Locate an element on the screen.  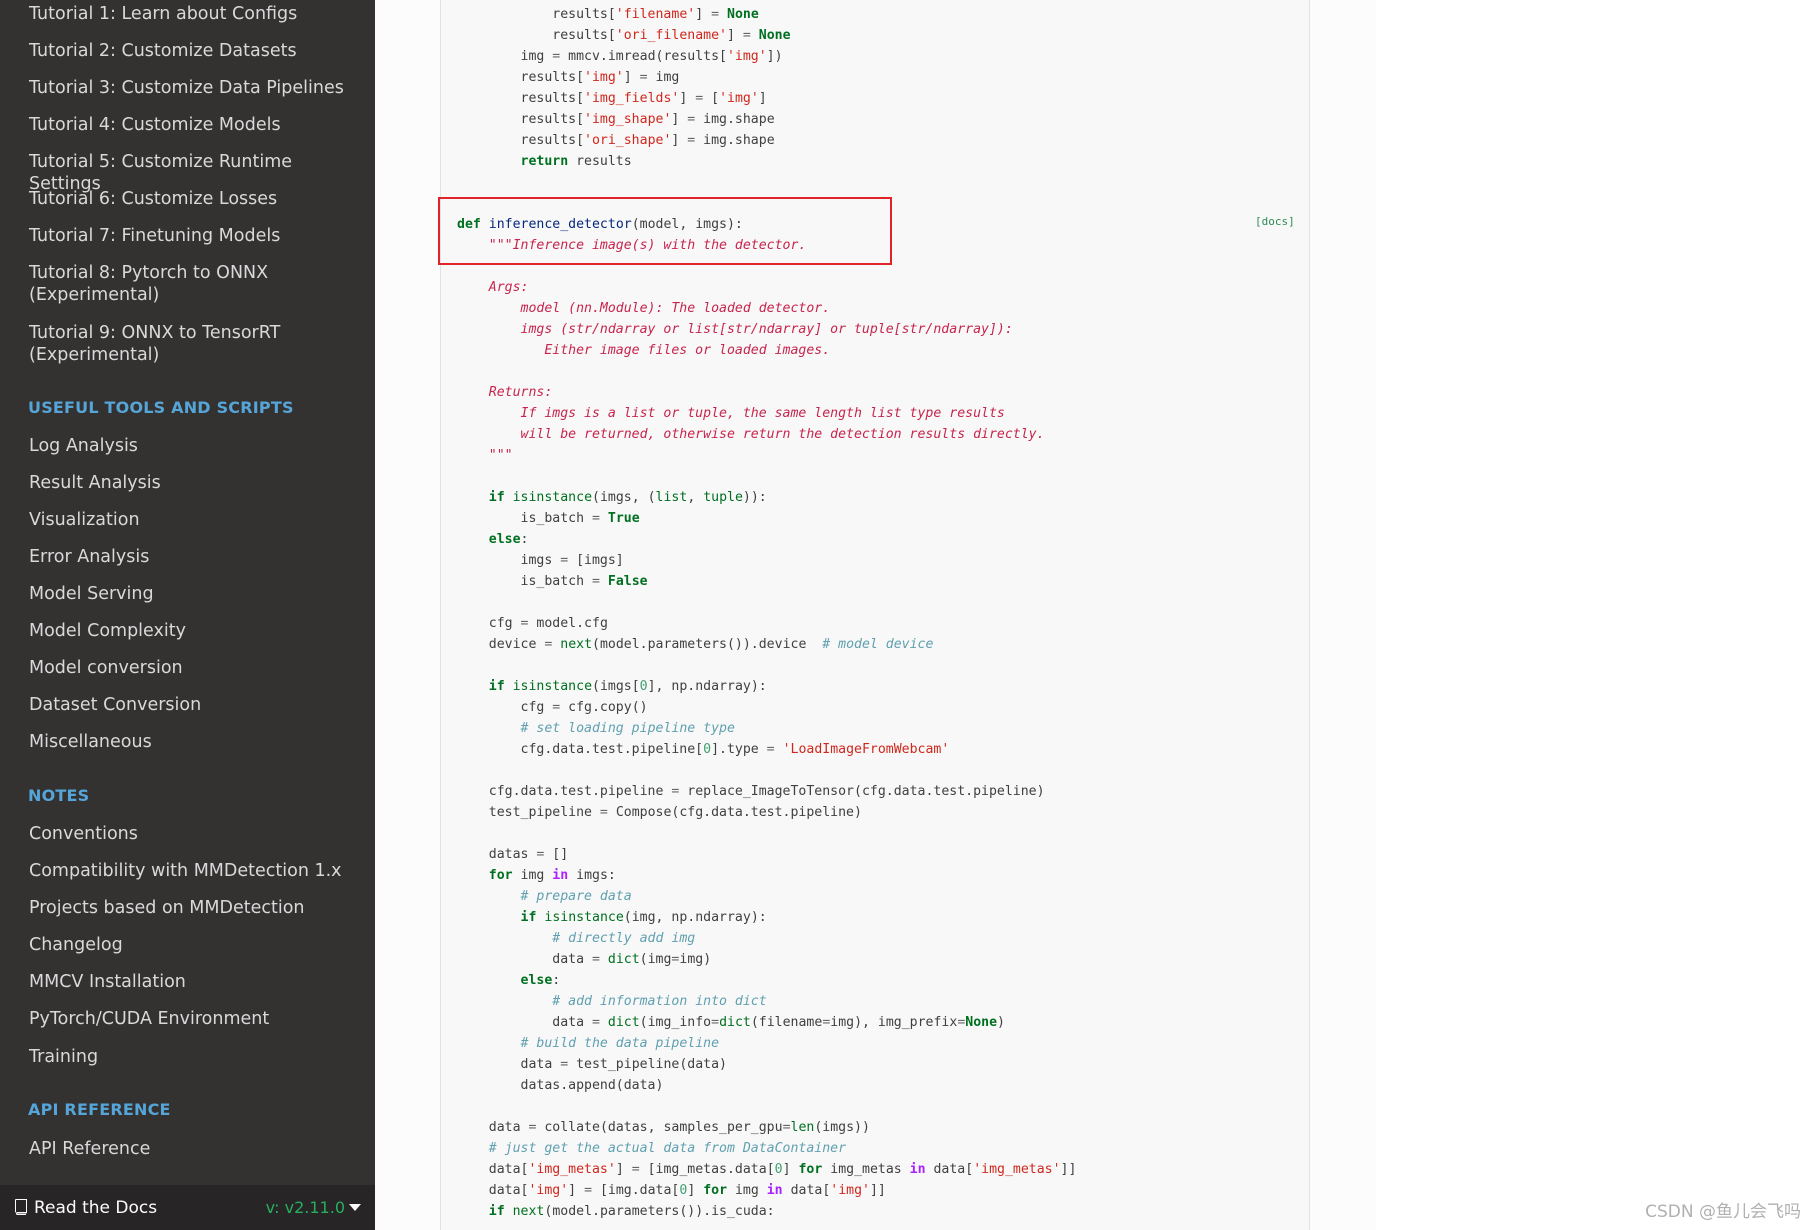
nav-item-training: Training is located at coordinates (194, 1057).